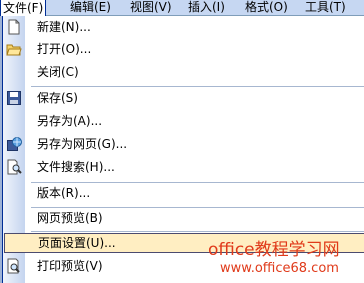 This screenshot has width=364, height=283. I want to click on watermark-url: www.office68.com, so click(279, 268).